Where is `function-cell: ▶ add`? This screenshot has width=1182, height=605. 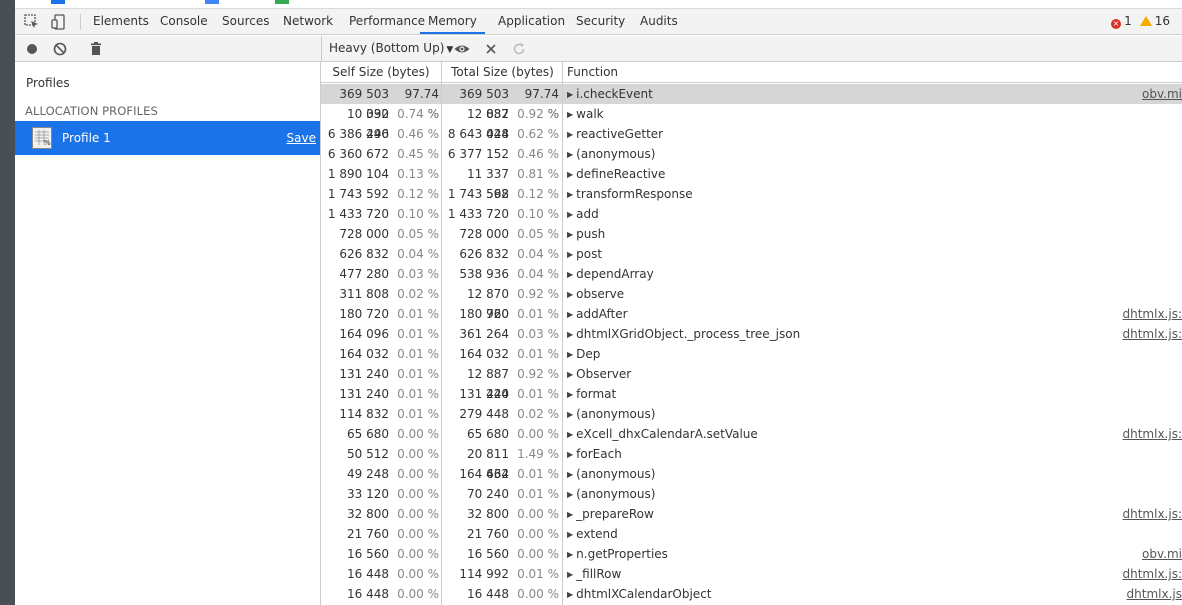 function-cell: ▶ add is located at coordinates (583, 214).